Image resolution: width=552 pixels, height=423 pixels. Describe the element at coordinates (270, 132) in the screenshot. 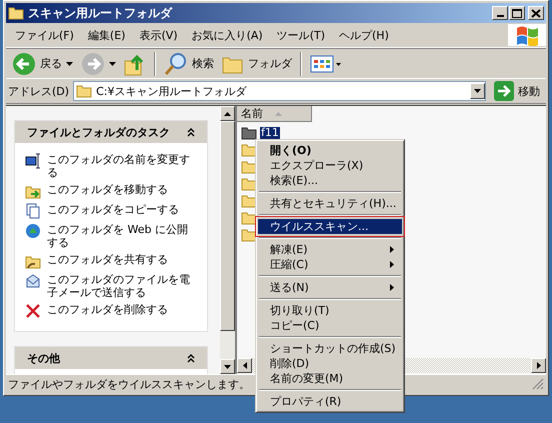

I see `folder-name: f11` at that location.